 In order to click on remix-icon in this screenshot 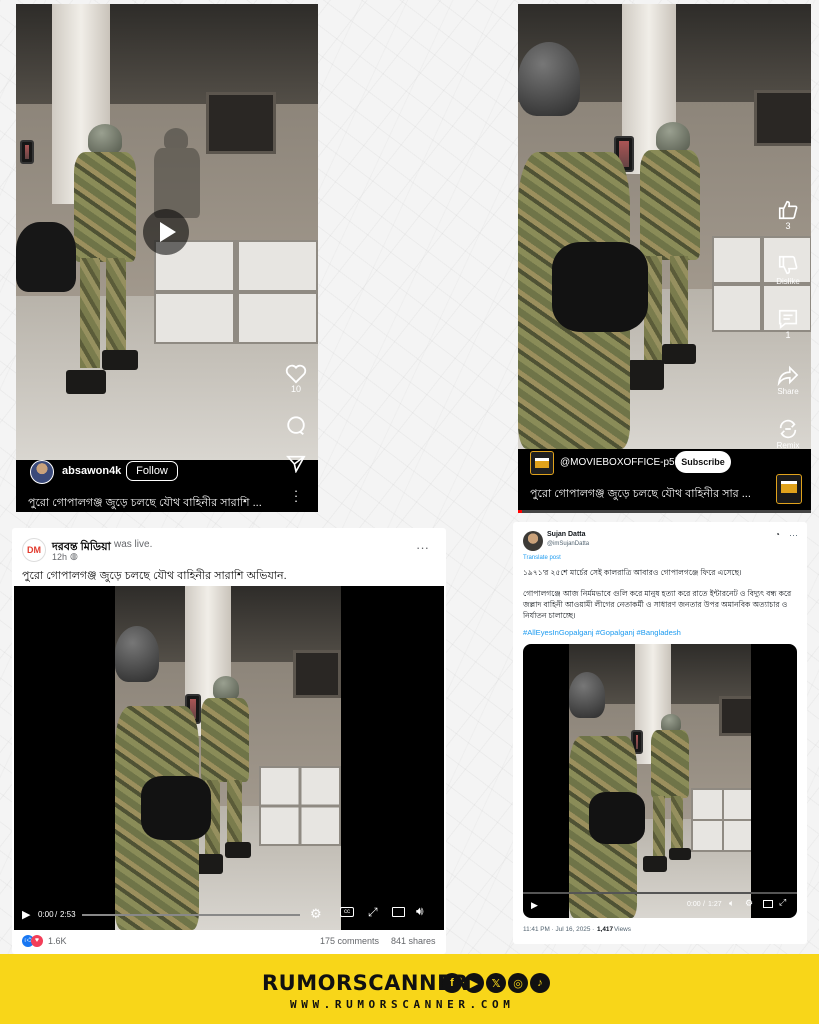, I will do `click(788, 429)`.